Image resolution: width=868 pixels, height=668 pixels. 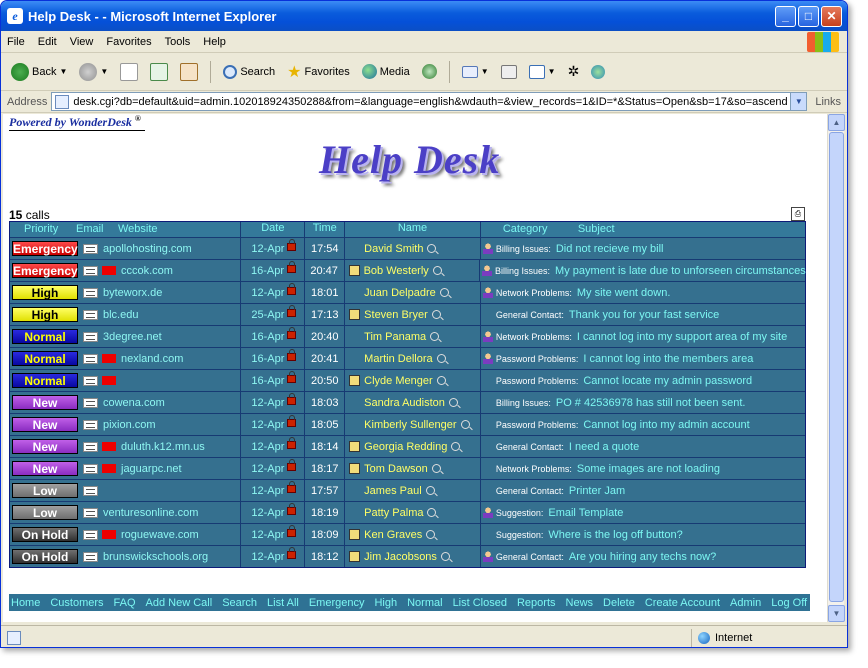 What do you see at coordinates (45, 512) in the screenshot?
I see `priority-badge: Low` at bounding box center [45, 512].